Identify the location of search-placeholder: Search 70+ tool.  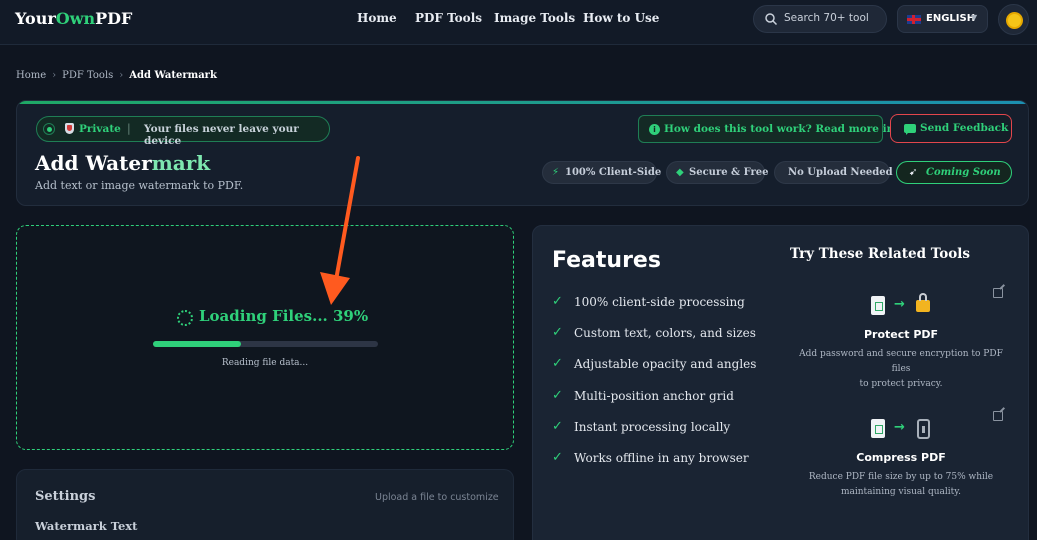
(826, 18).